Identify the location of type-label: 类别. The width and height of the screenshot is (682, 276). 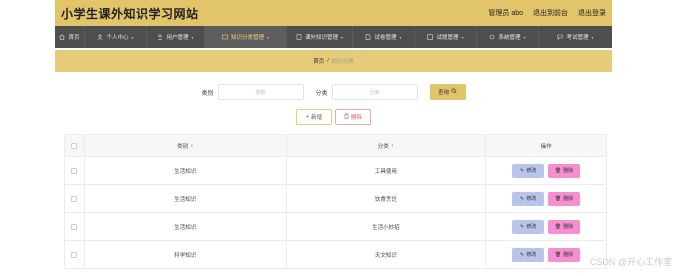
(207, 93).